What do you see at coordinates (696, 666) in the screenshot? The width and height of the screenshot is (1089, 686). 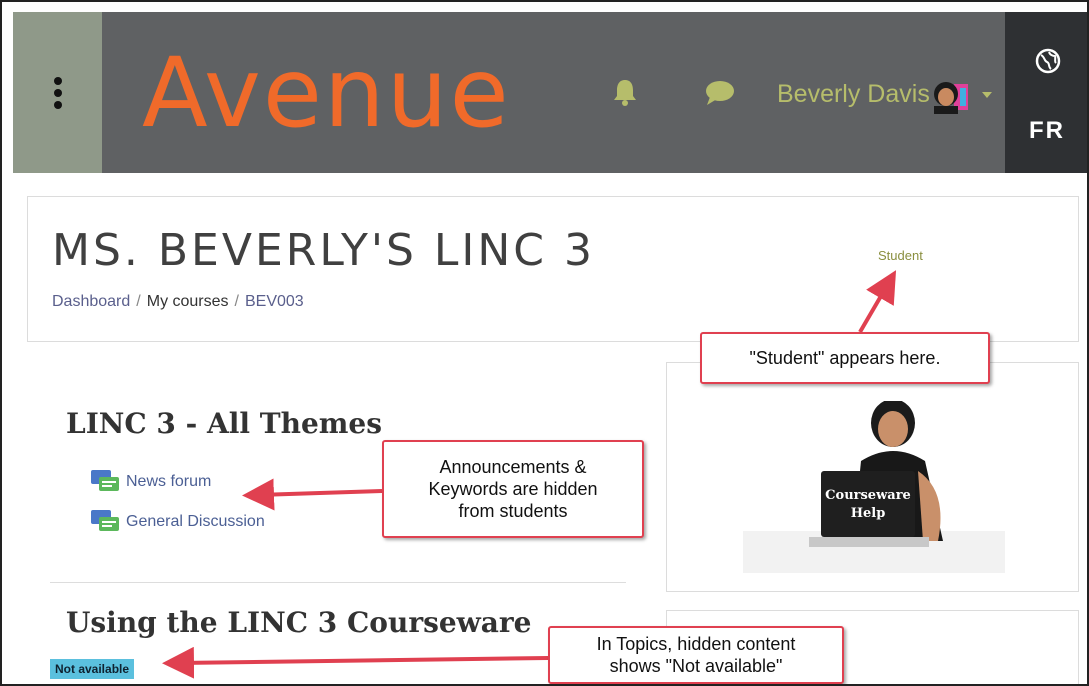 I see `callout-topics-line2: shows "Not available"` at bounding box center [696, 666].